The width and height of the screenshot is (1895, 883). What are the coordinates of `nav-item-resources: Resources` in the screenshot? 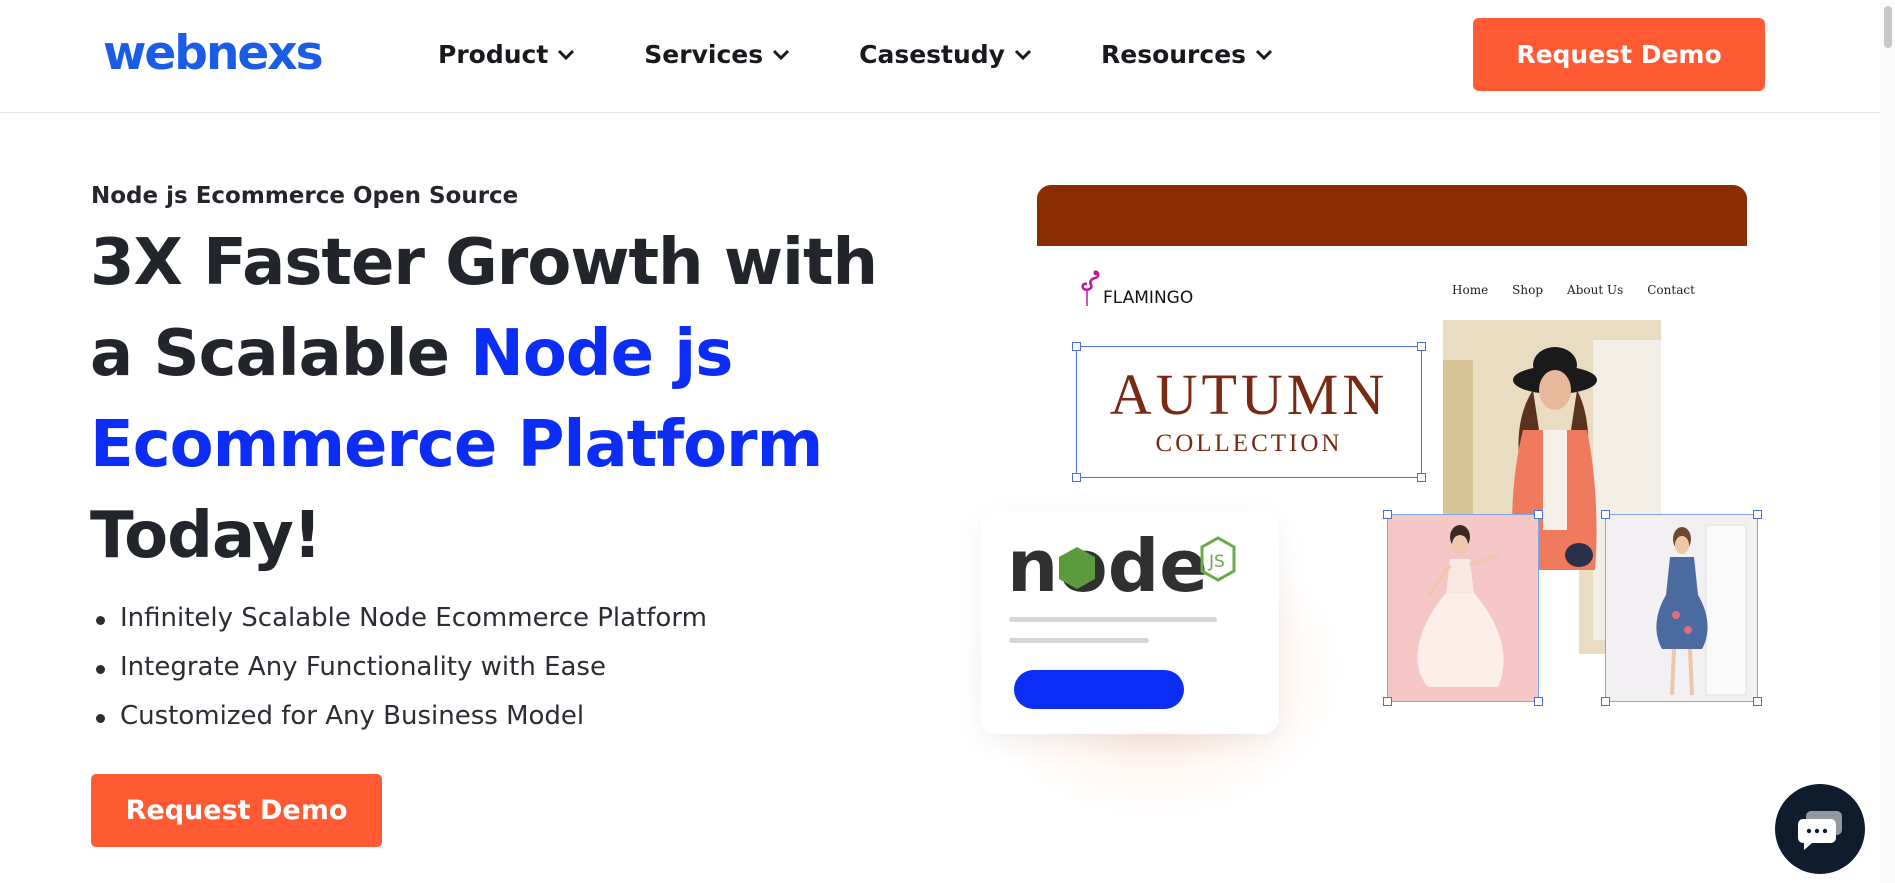 It's located at (1187, 54).